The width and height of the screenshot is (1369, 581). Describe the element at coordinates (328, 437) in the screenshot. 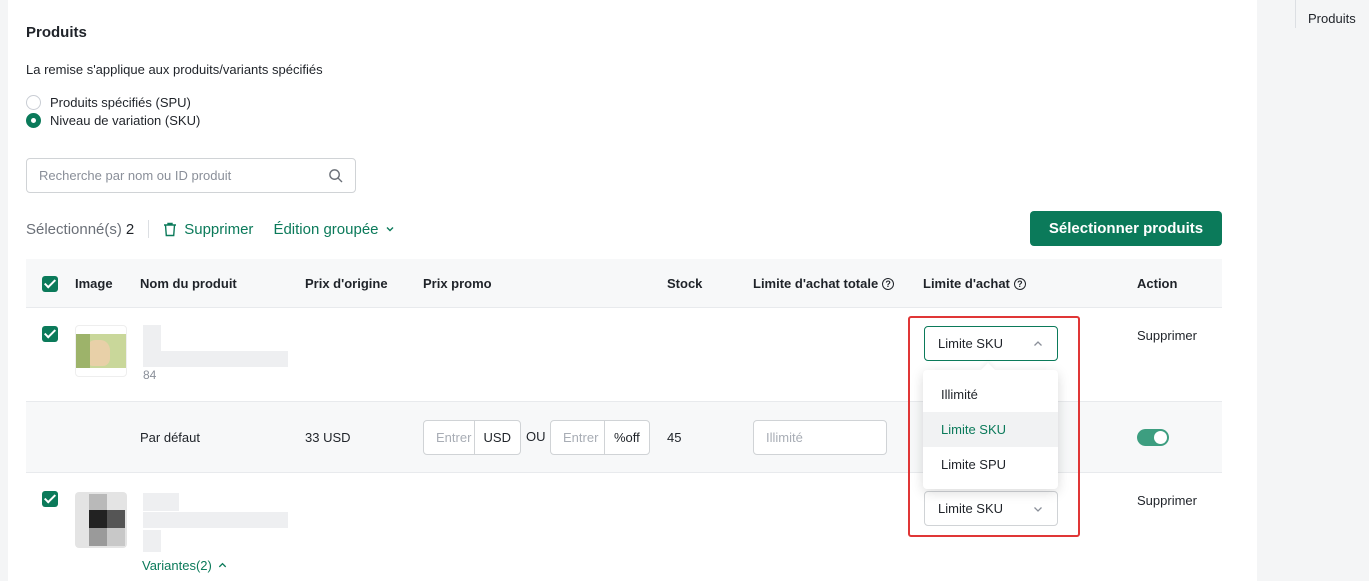

I see `variant-original-price: 33 USD` at that location.